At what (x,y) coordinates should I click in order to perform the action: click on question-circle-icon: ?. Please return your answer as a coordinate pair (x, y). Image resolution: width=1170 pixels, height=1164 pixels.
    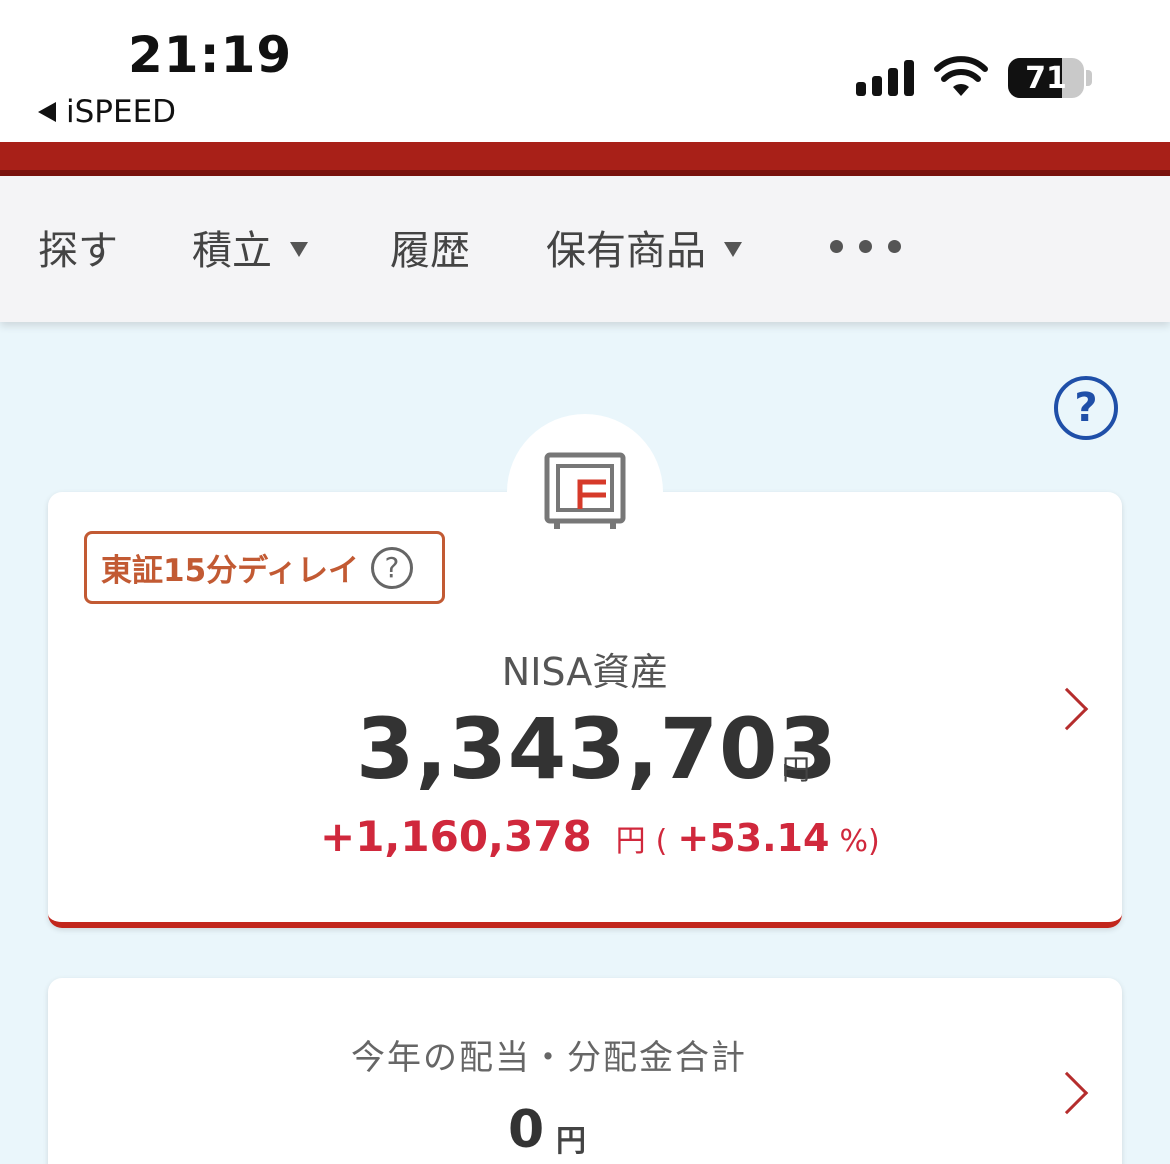
    Looking at the image, I should click on (391, 567).